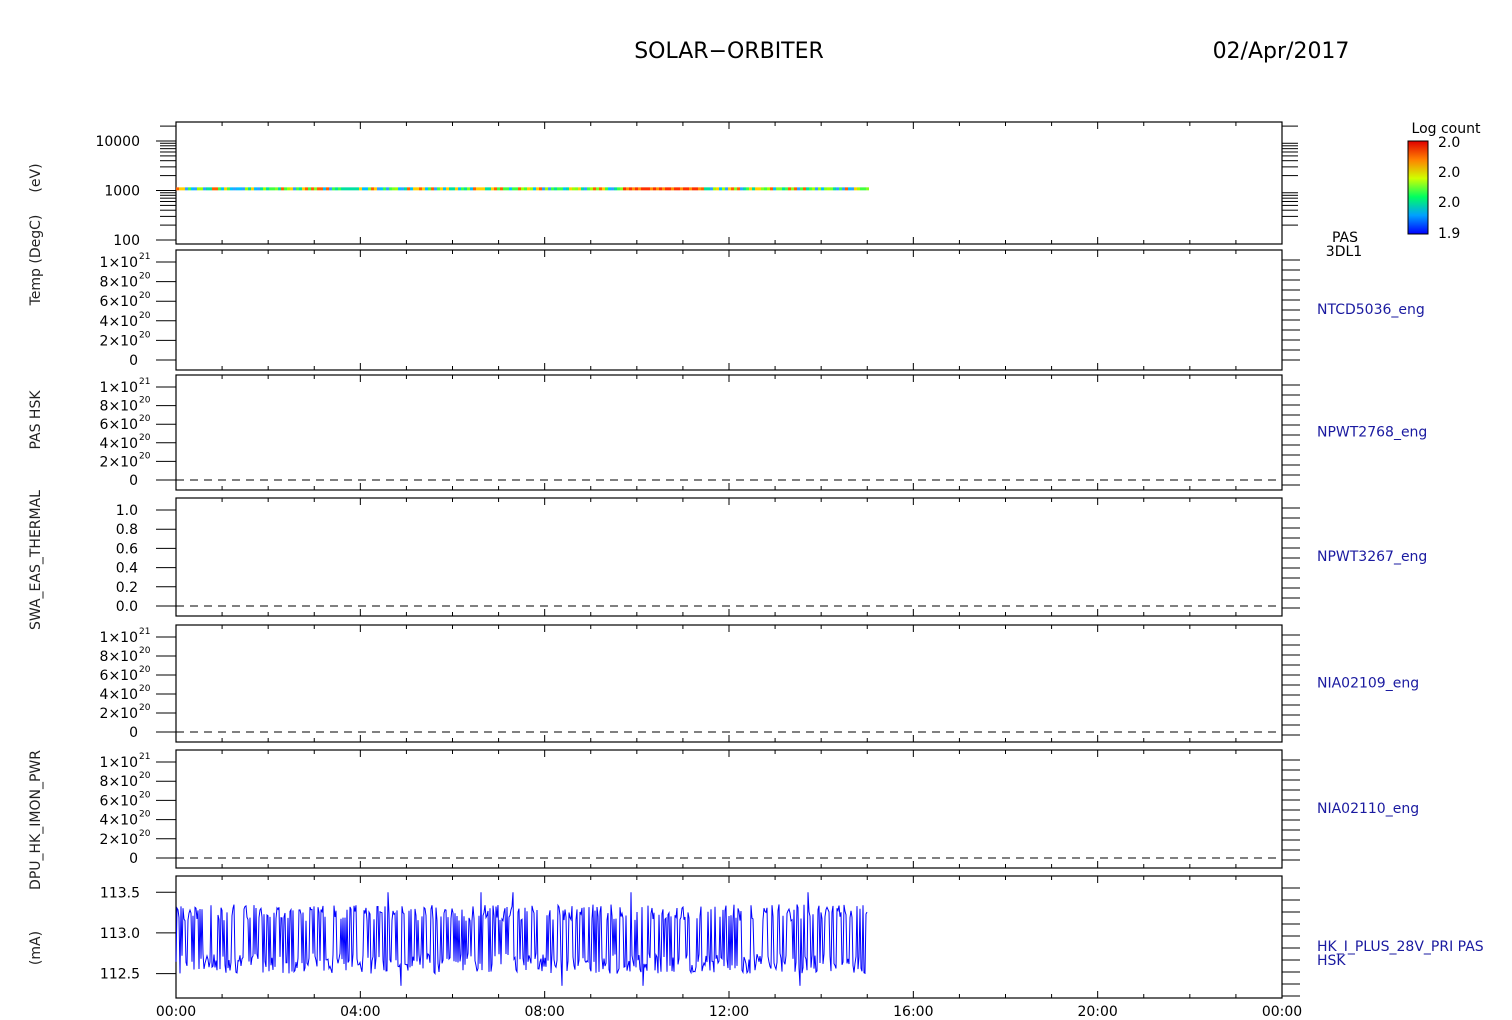  I want to click on panel-right-label: HK_I_PLUS_28V_PRI PASHSK, so click(1400, 954).